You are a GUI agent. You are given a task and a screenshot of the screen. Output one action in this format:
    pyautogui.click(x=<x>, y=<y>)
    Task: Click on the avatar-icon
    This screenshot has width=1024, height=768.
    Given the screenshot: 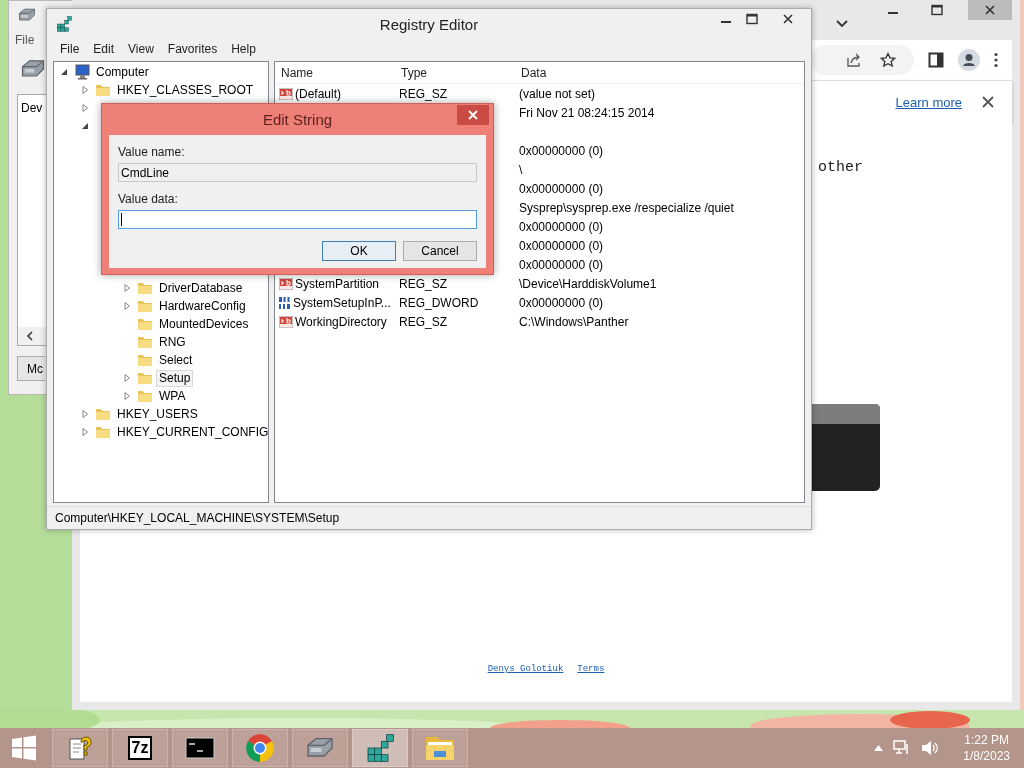 What is the action you would take?
    pyautogui.click(x=969, y=60)
    